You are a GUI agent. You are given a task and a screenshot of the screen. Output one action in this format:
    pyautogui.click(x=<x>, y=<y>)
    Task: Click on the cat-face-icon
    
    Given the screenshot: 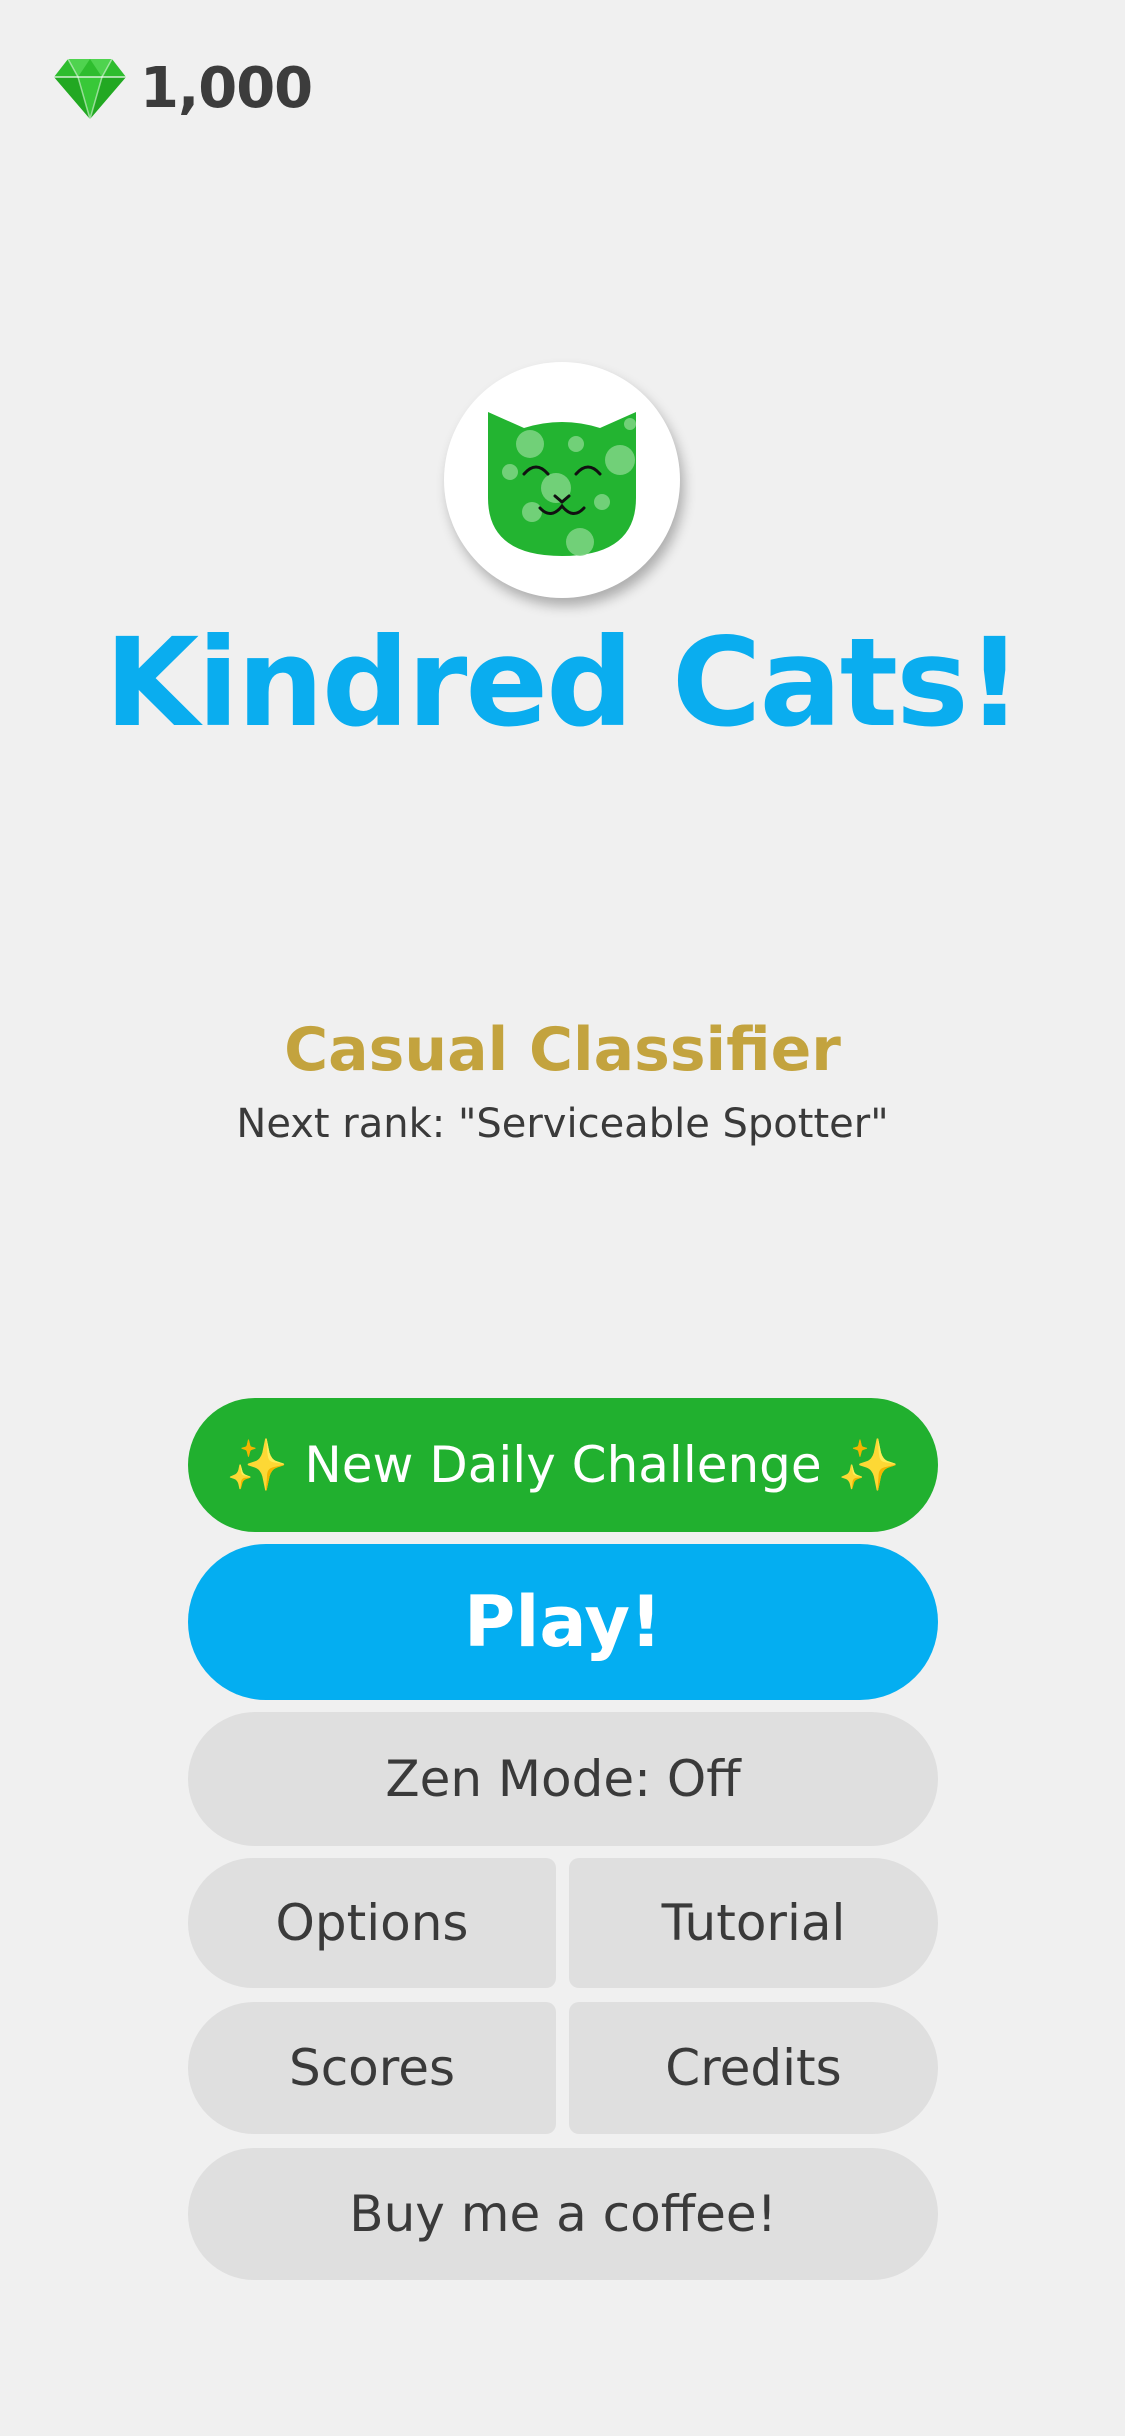 What is the action you would take?
    pyautogui.click(x=562, y=484)
    